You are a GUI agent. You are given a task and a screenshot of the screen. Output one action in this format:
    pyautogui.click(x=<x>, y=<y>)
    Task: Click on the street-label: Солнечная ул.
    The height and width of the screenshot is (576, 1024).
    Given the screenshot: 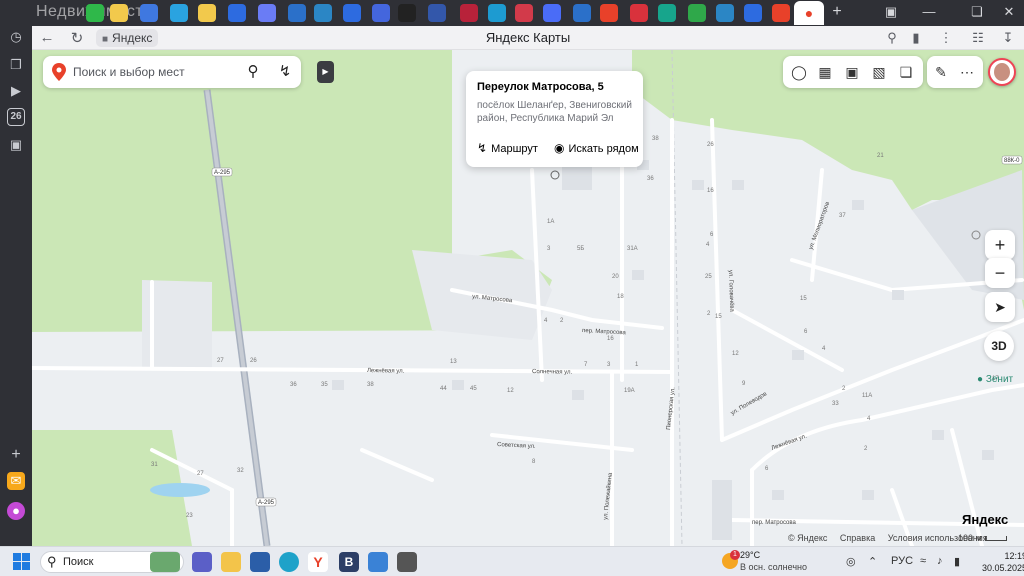 What is the action you would take?
    pyautogui.click(x=552, y=372)
    